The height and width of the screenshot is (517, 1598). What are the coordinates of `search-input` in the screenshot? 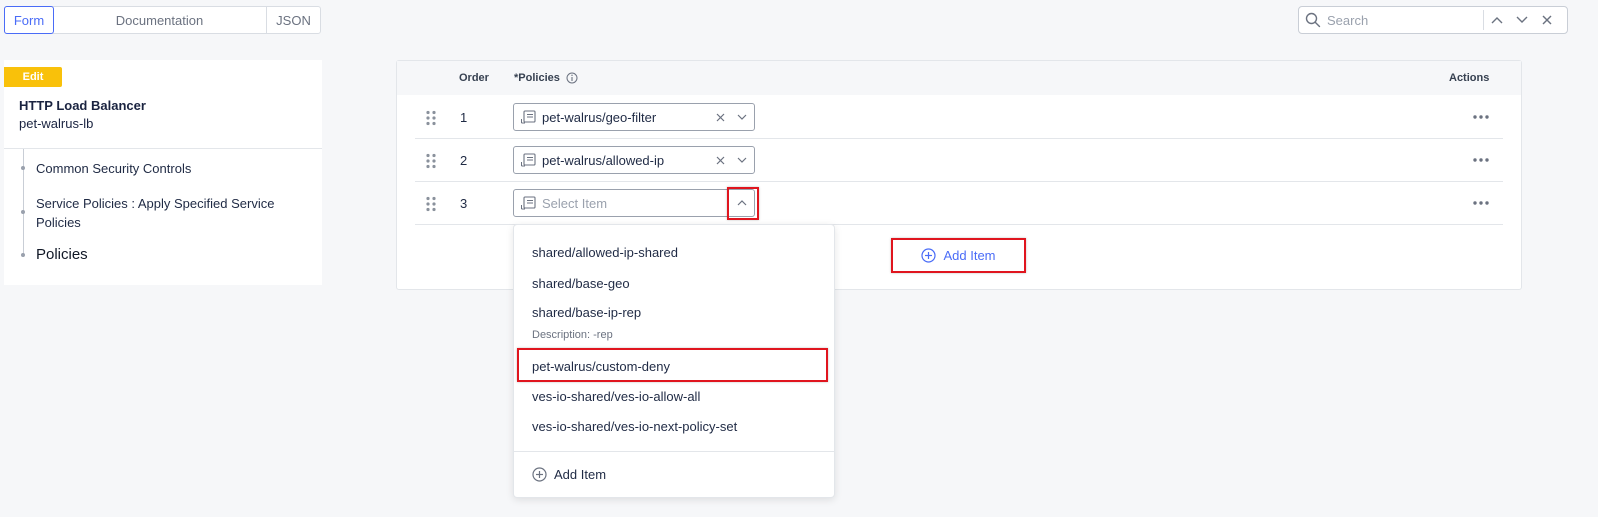 It's located at (1402, 20).